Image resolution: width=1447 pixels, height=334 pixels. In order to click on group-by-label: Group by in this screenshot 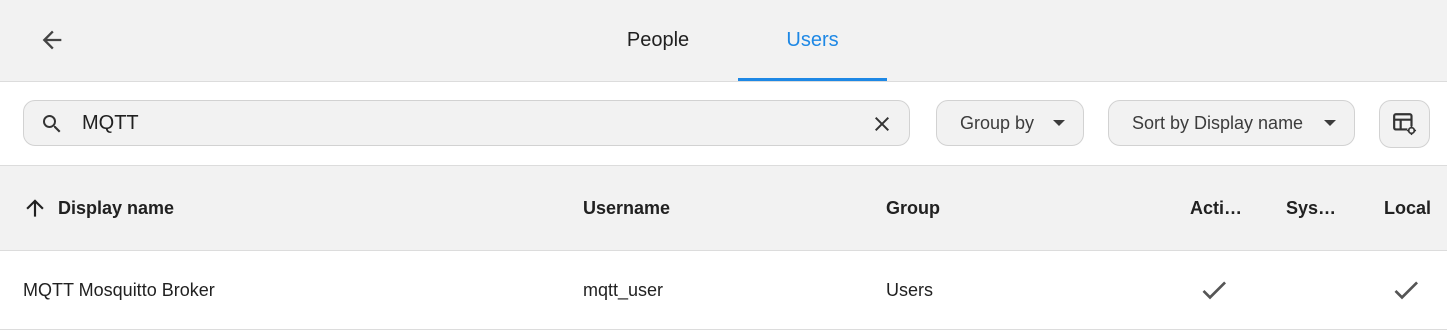, I will do `click(997, 122)`.